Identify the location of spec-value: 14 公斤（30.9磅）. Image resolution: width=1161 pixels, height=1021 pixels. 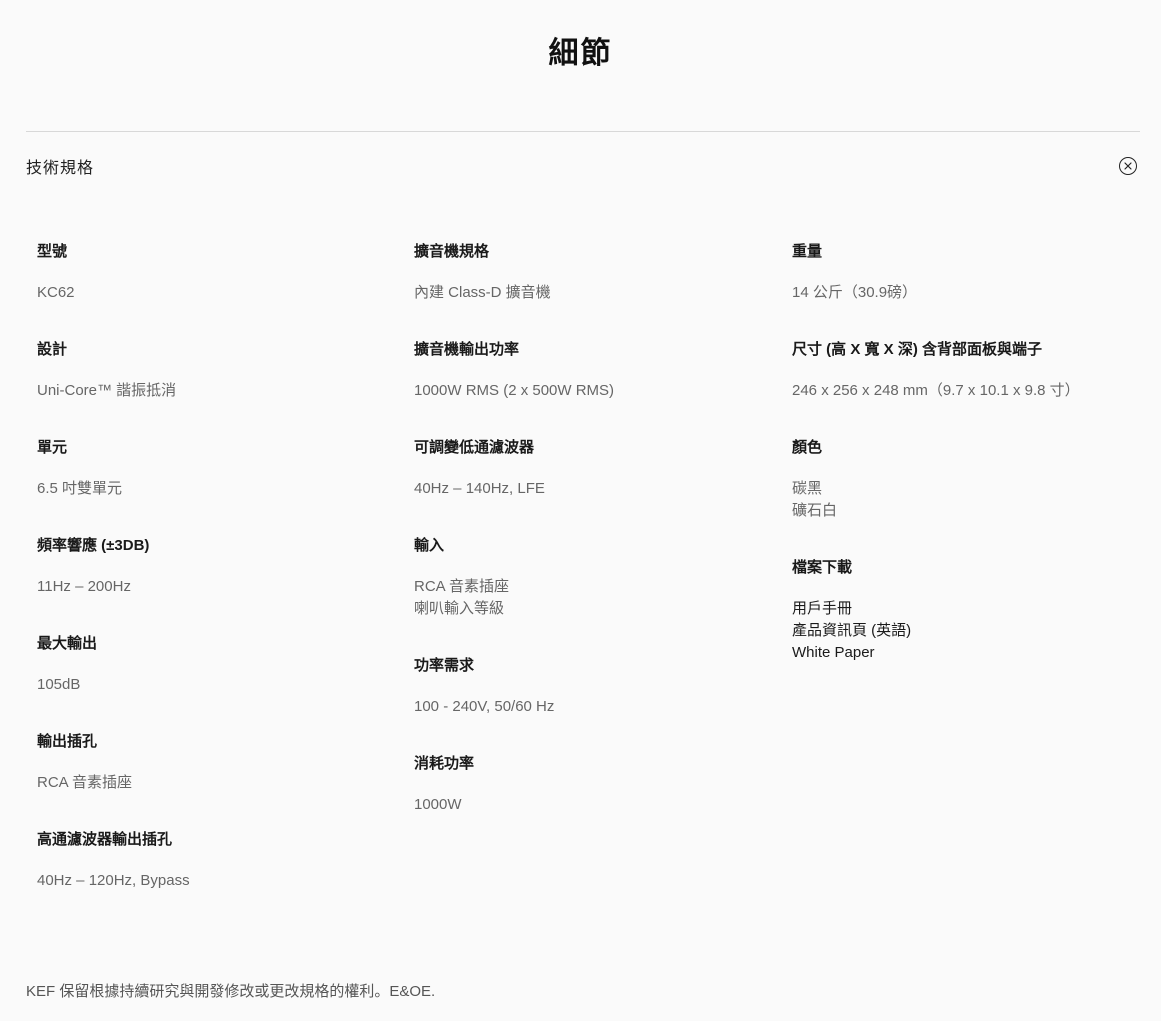
(855, 292).